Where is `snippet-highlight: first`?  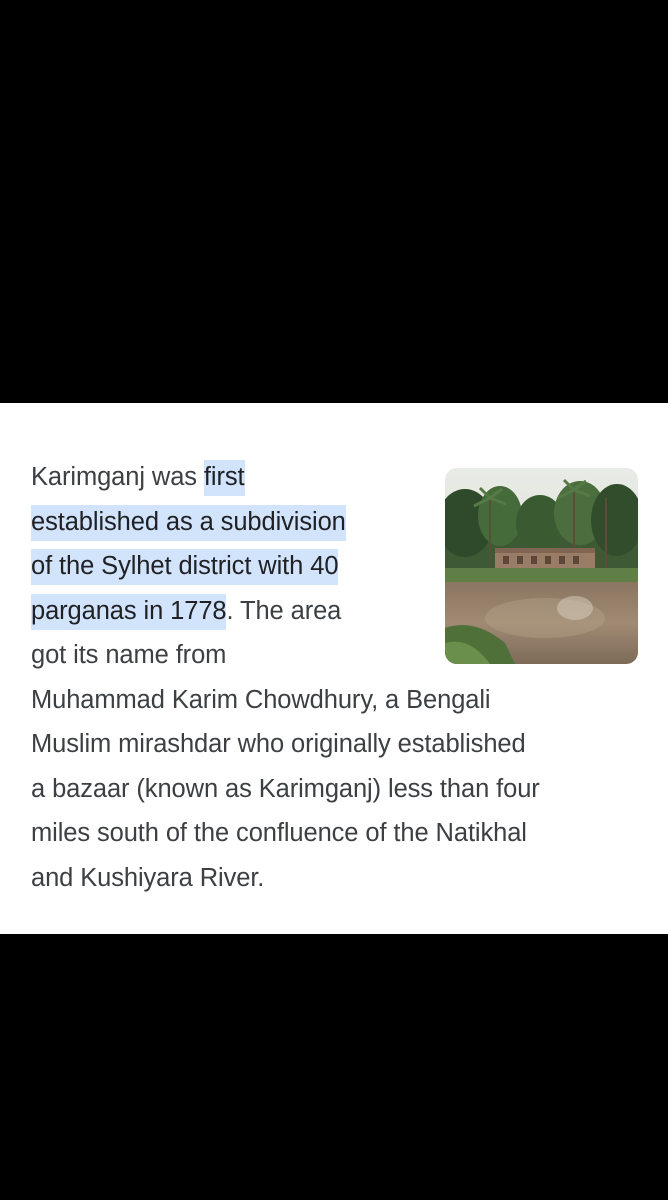 snippet-highlight: first is located at coordinates (224, 478).